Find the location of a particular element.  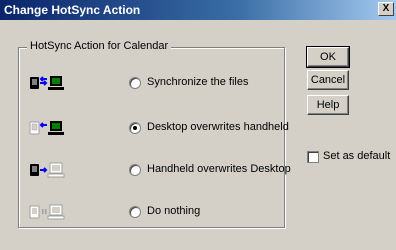

close-button: X is located at coordinates (386, 9).